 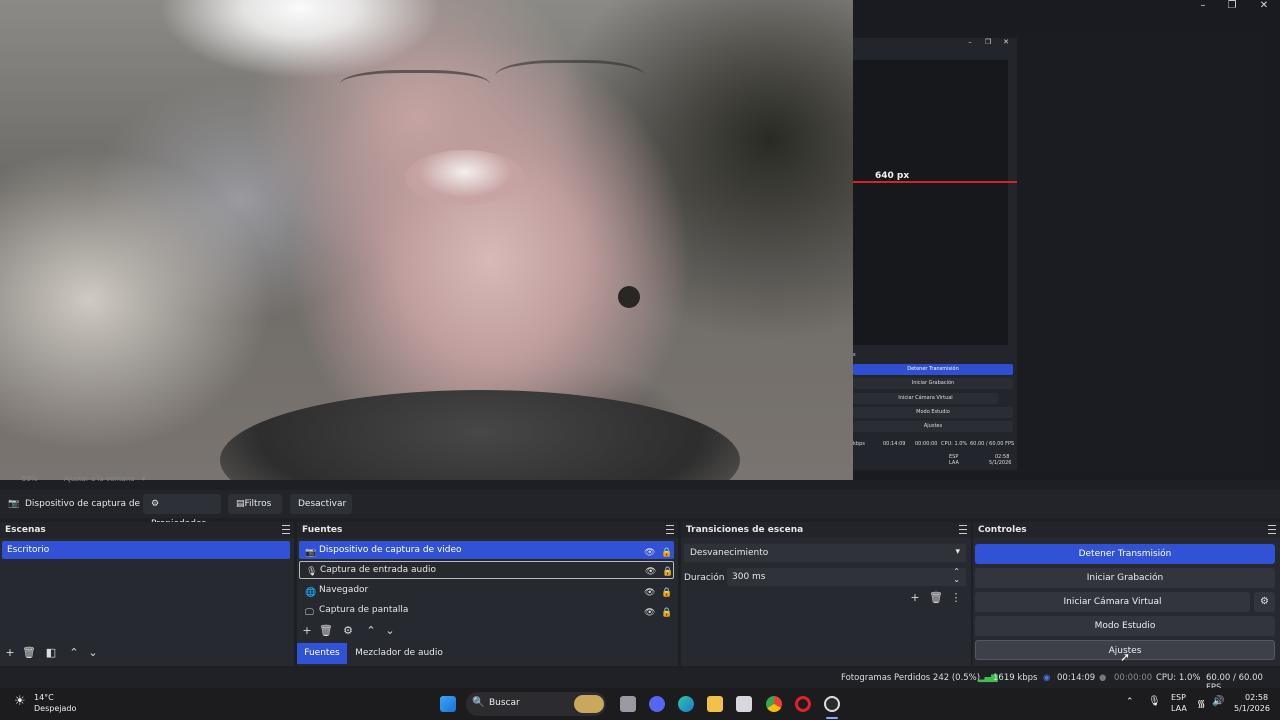 I want to click on glasses-shape, so click(x=415, y=87).